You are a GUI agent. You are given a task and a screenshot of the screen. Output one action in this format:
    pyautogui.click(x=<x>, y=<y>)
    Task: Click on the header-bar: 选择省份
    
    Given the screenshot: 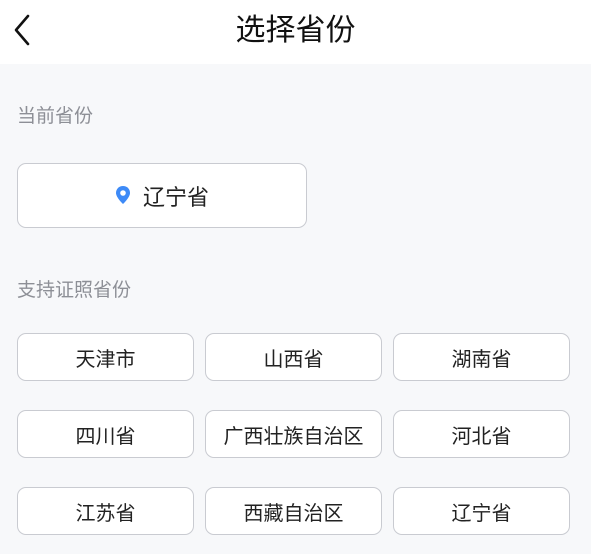 What is the action you would take?
    pyautogui.click(x=295, y=32)
    